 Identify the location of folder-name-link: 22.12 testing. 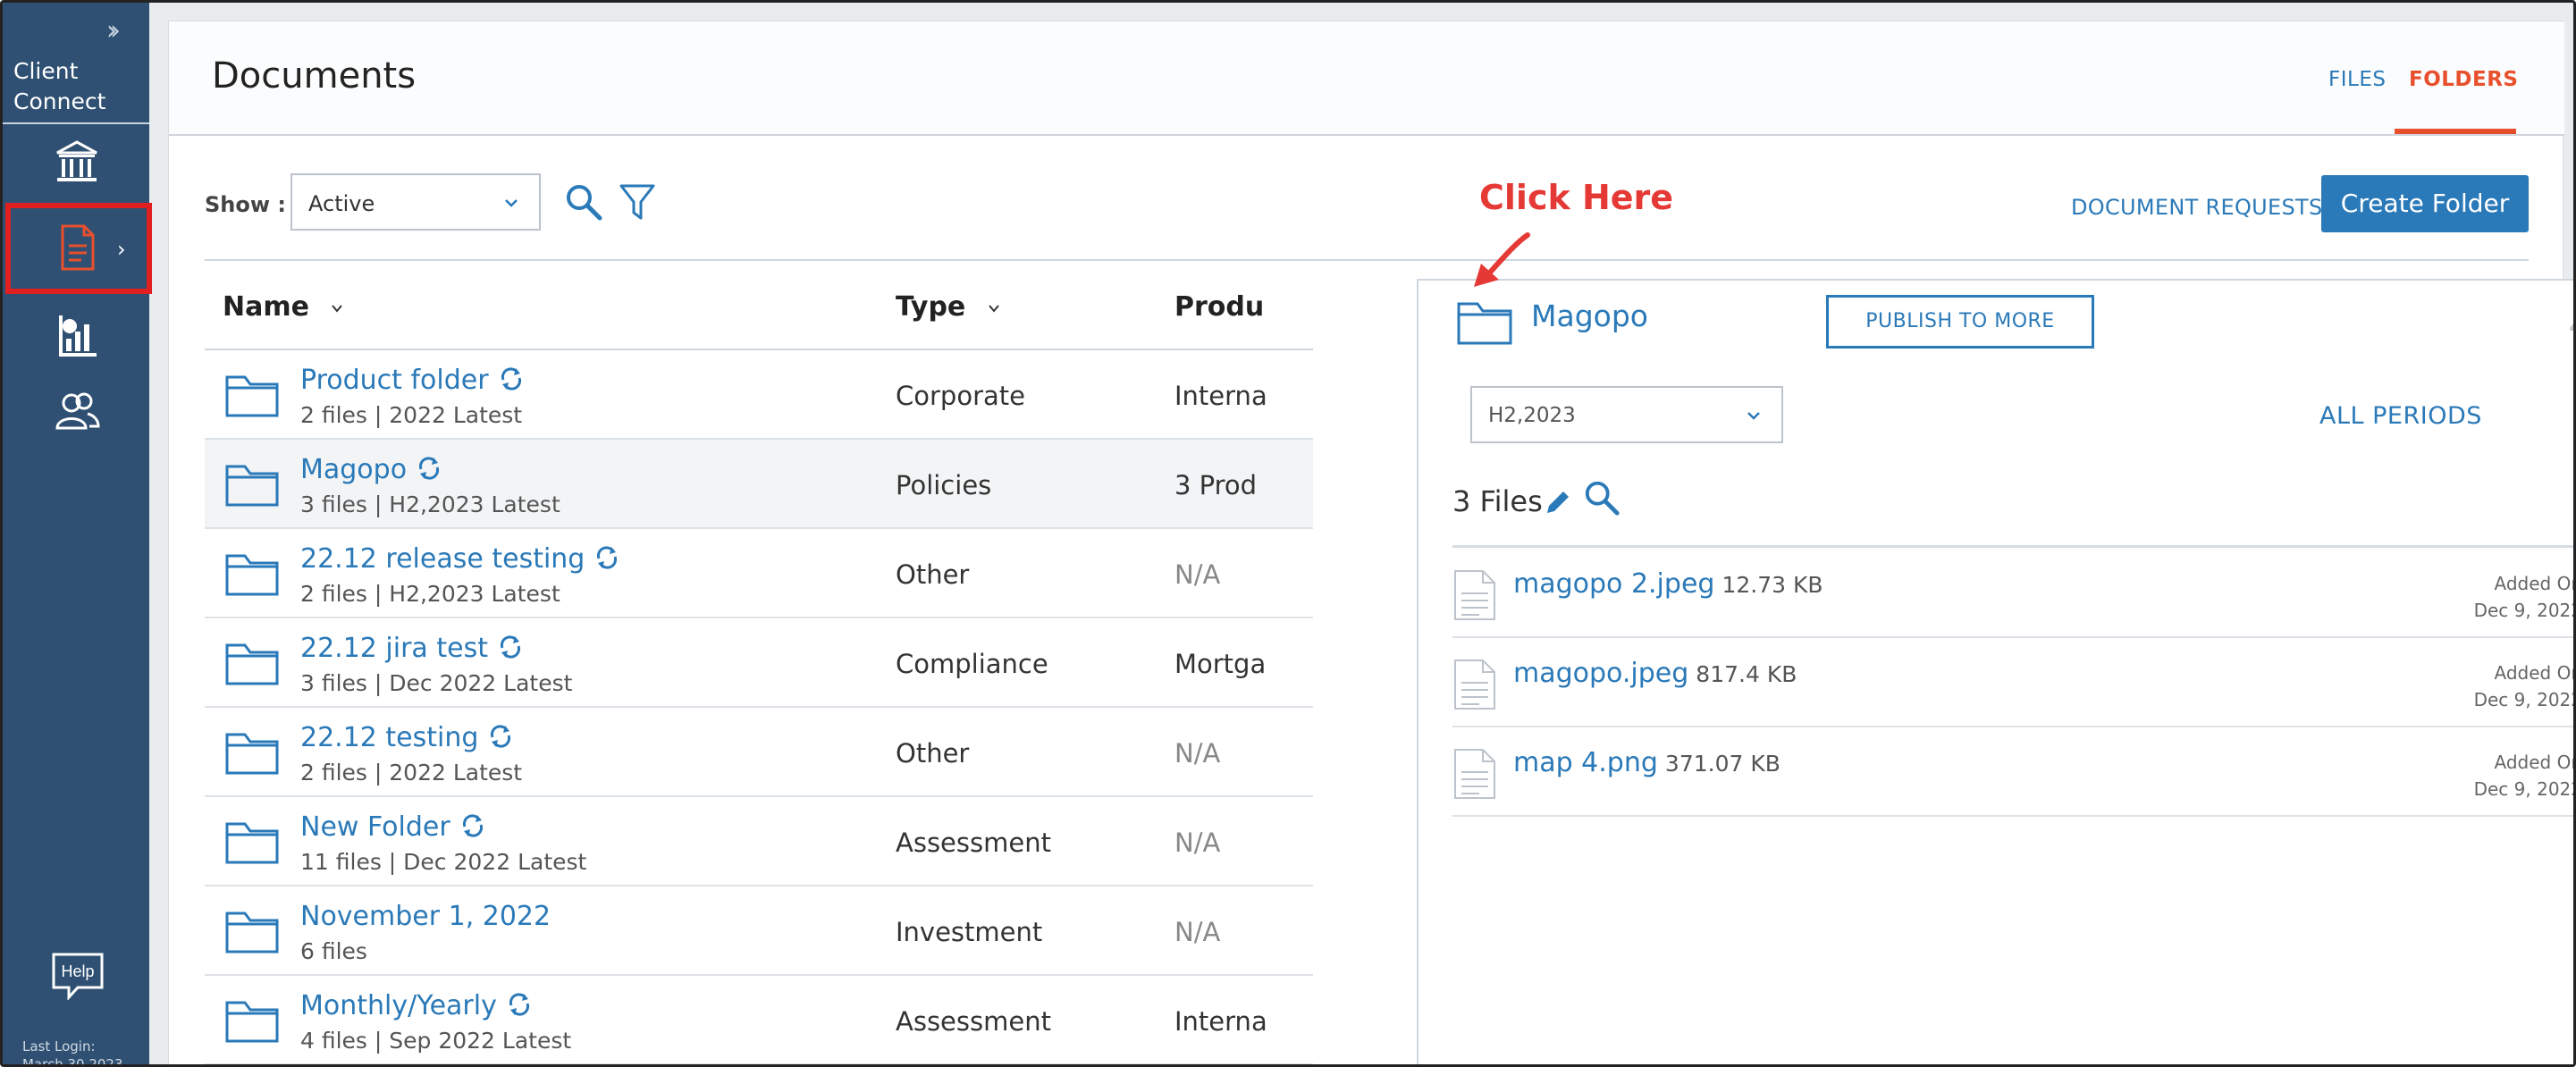
(407, 737).